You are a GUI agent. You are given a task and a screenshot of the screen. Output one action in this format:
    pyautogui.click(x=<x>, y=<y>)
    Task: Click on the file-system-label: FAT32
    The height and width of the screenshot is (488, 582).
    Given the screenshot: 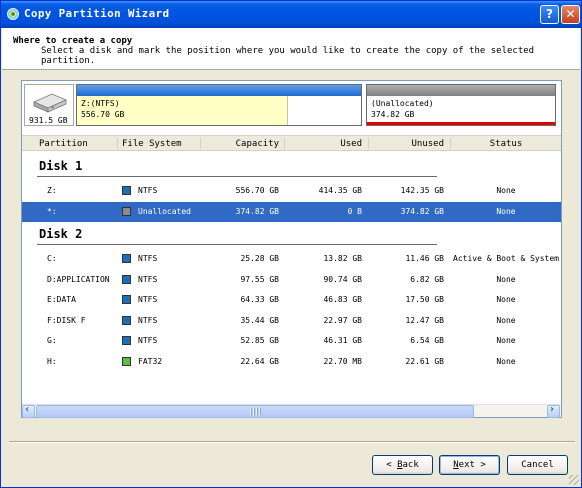 What is the action you would take?
    pyautogui.click(x=150, y=361)
    